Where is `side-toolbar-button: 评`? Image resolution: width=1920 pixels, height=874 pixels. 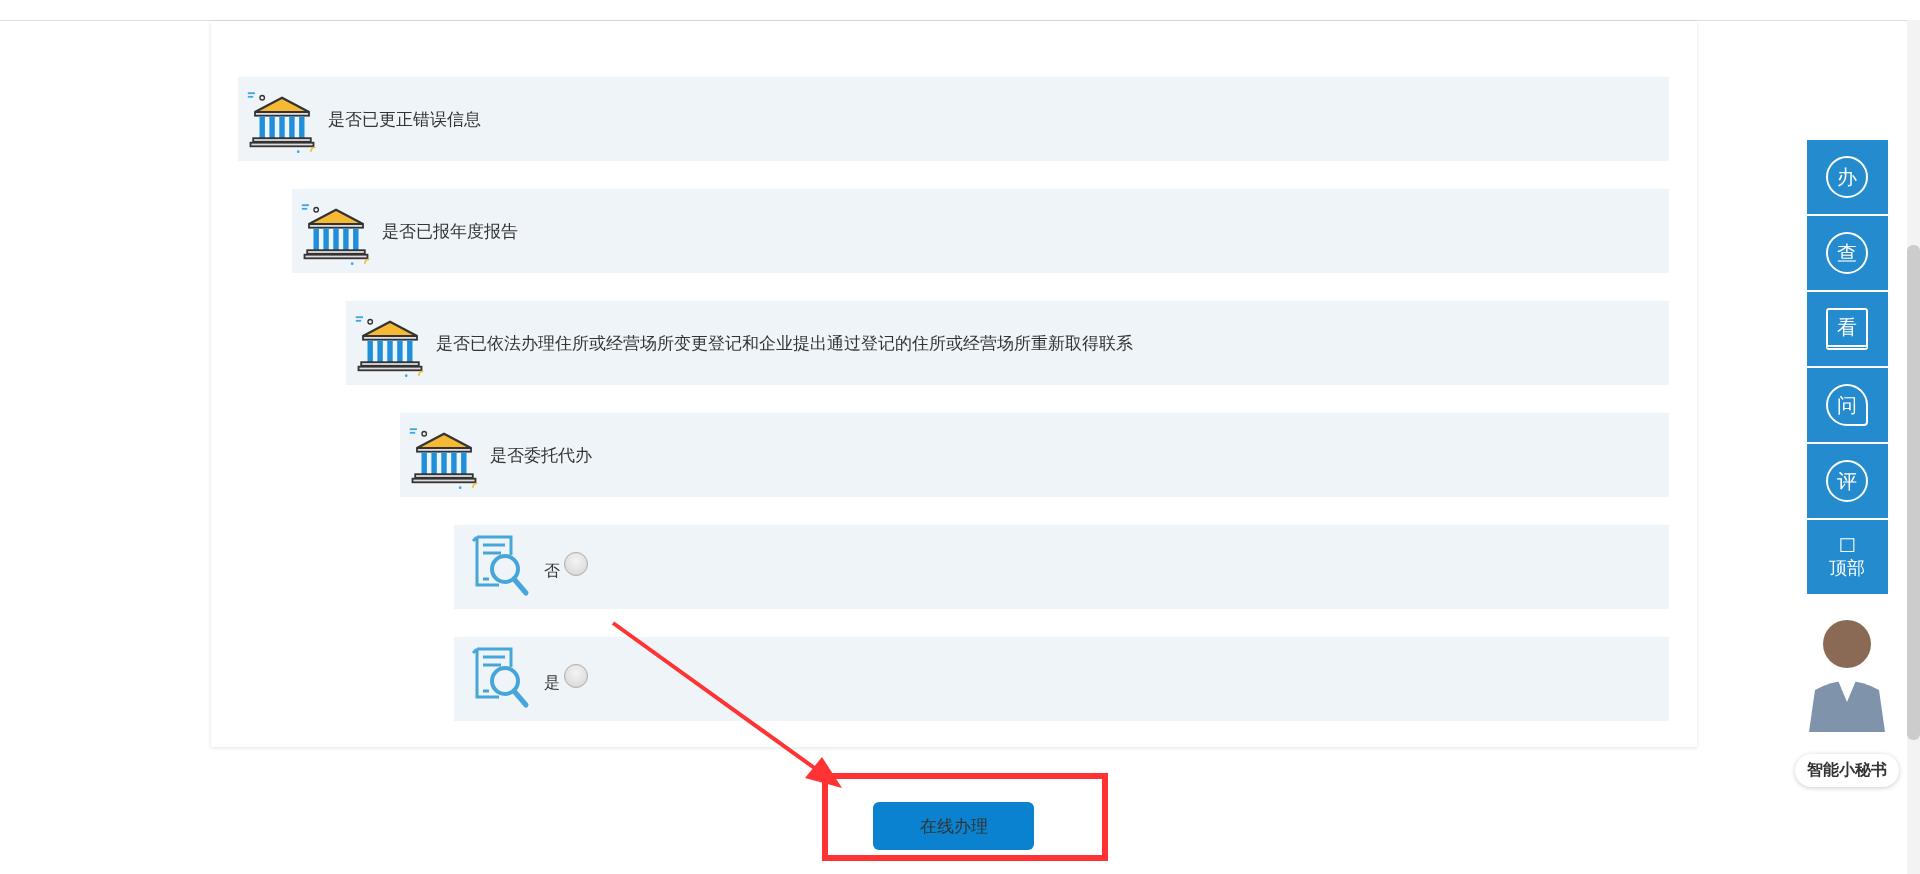 side-toolbar-button: 评 is located at coordinates (1847, 481).